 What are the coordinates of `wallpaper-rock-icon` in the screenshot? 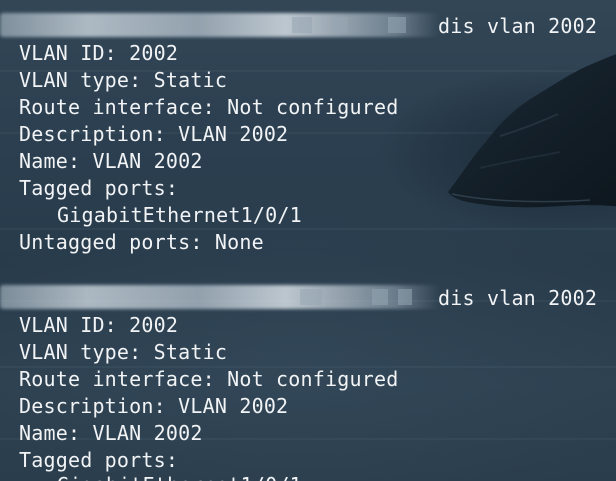 It's located at (532, 131).